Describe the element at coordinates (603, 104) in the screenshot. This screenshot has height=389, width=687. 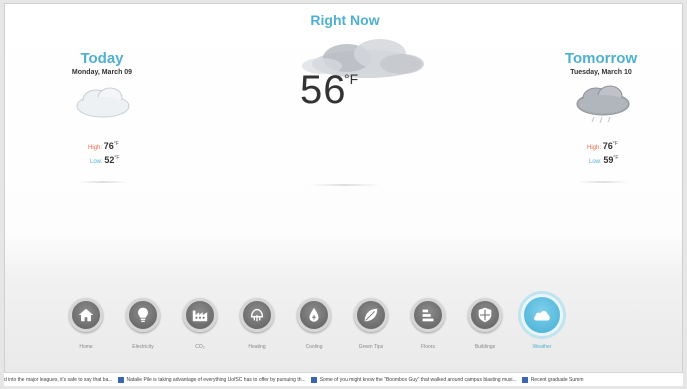
I see `rain-cloud-icon` at that location.